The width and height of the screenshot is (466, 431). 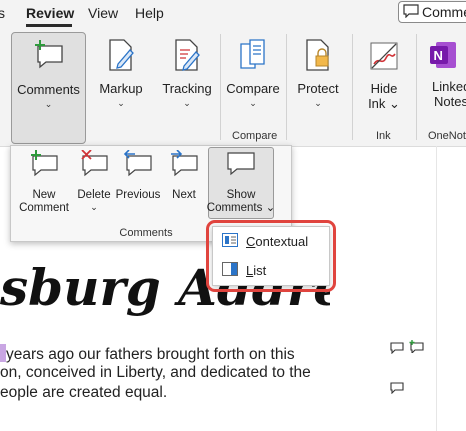 What do you see at coordinates (44, 208) in the screenshot?
I see `new-comment-label-2: Comment` at bounding box center [44, 208].